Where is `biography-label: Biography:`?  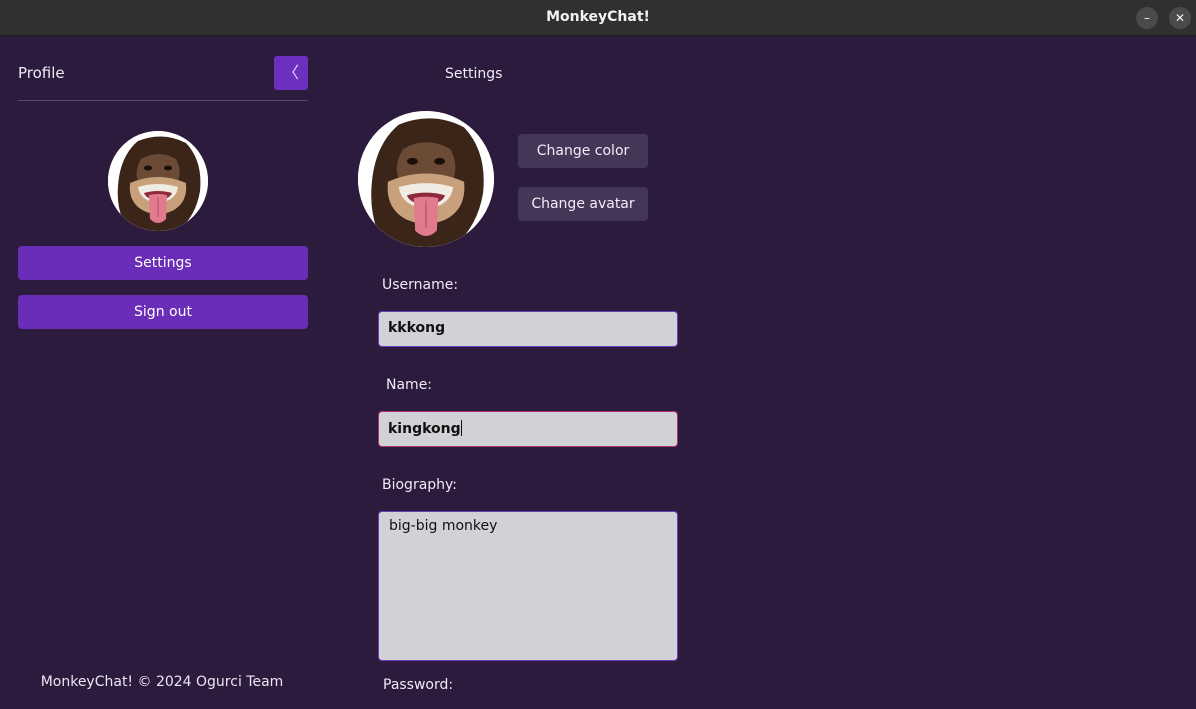 biography-label: Biography: is located at coordinates (420, 485).